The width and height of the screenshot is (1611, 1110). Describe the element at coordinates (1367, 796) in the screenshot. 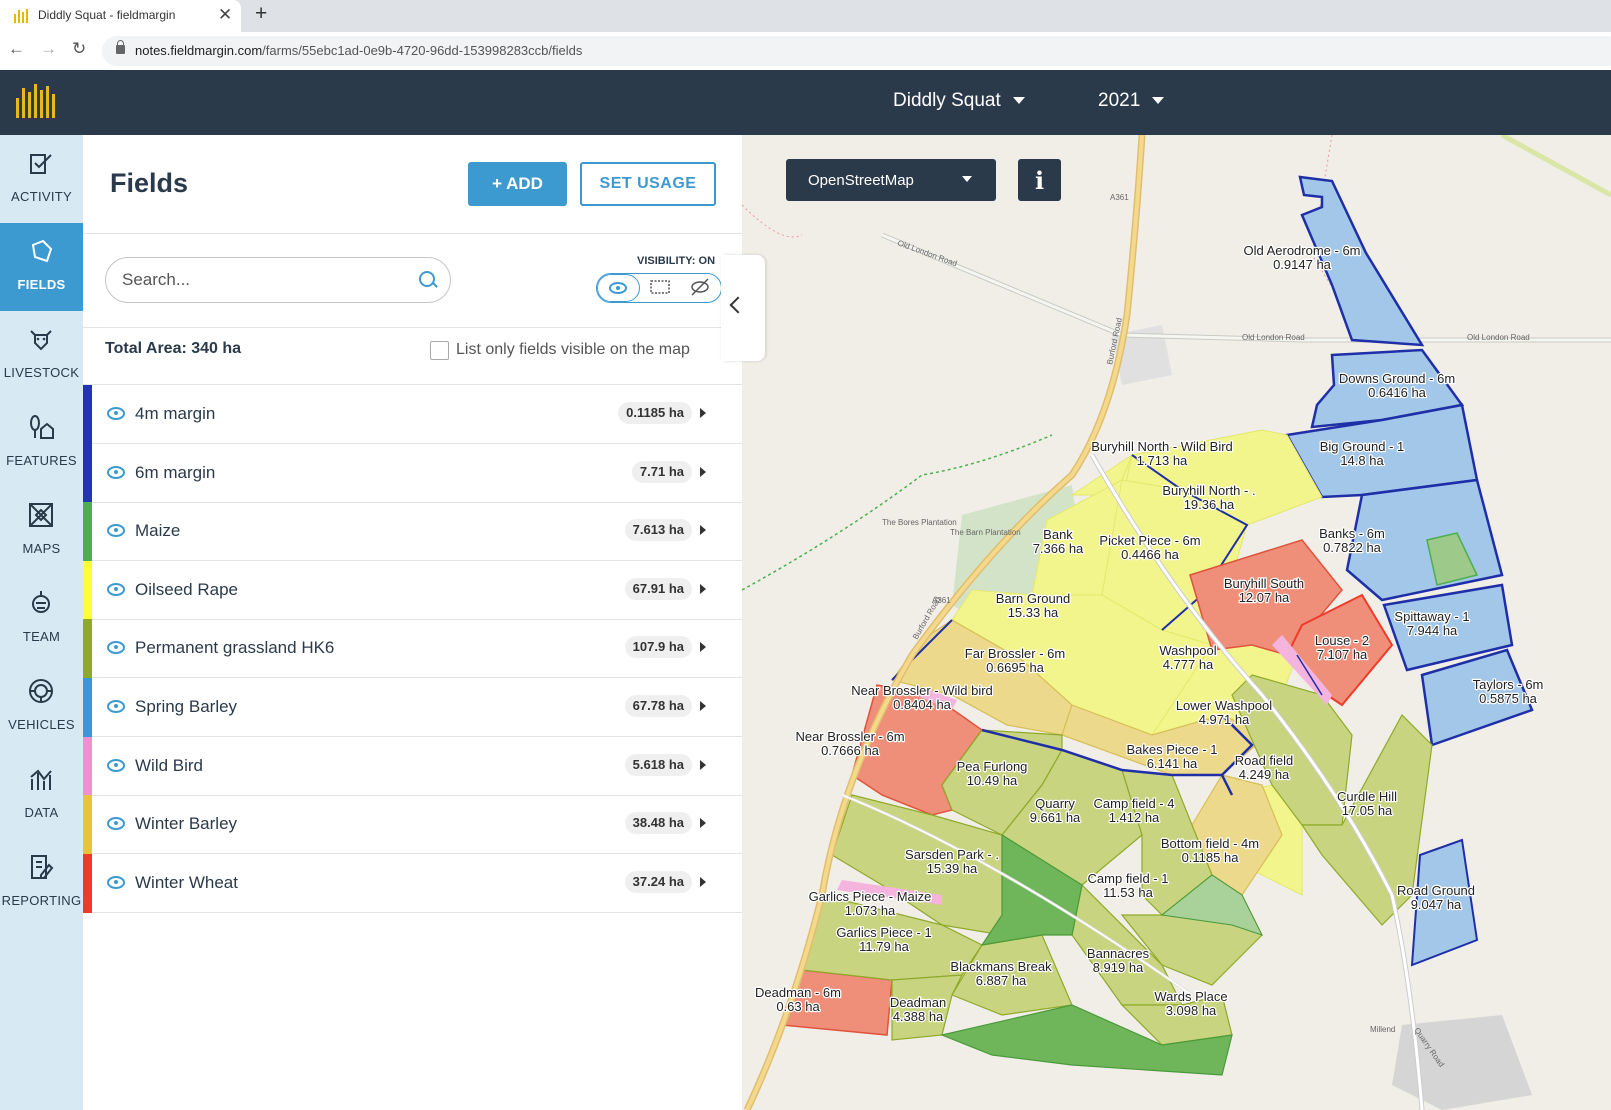

I see `field-label-name: Curdle Hill` at that location.